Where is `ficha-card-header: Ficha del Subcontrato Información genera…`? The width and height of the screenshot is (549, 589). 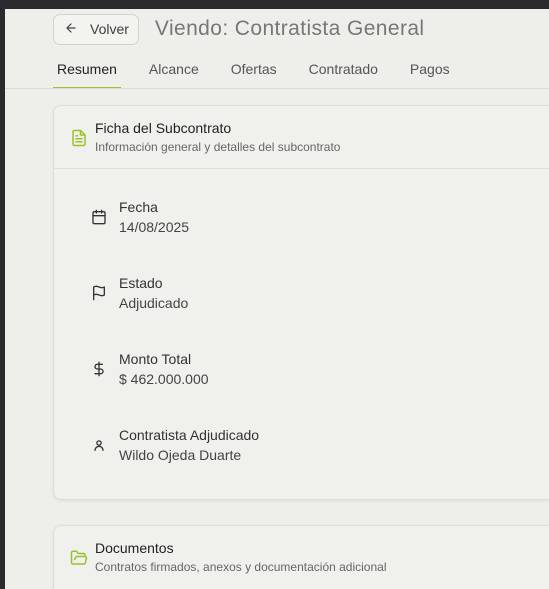 ficha-card-header: Ficha del Subcontrato Información genera… is located at coordinates (301, 137).